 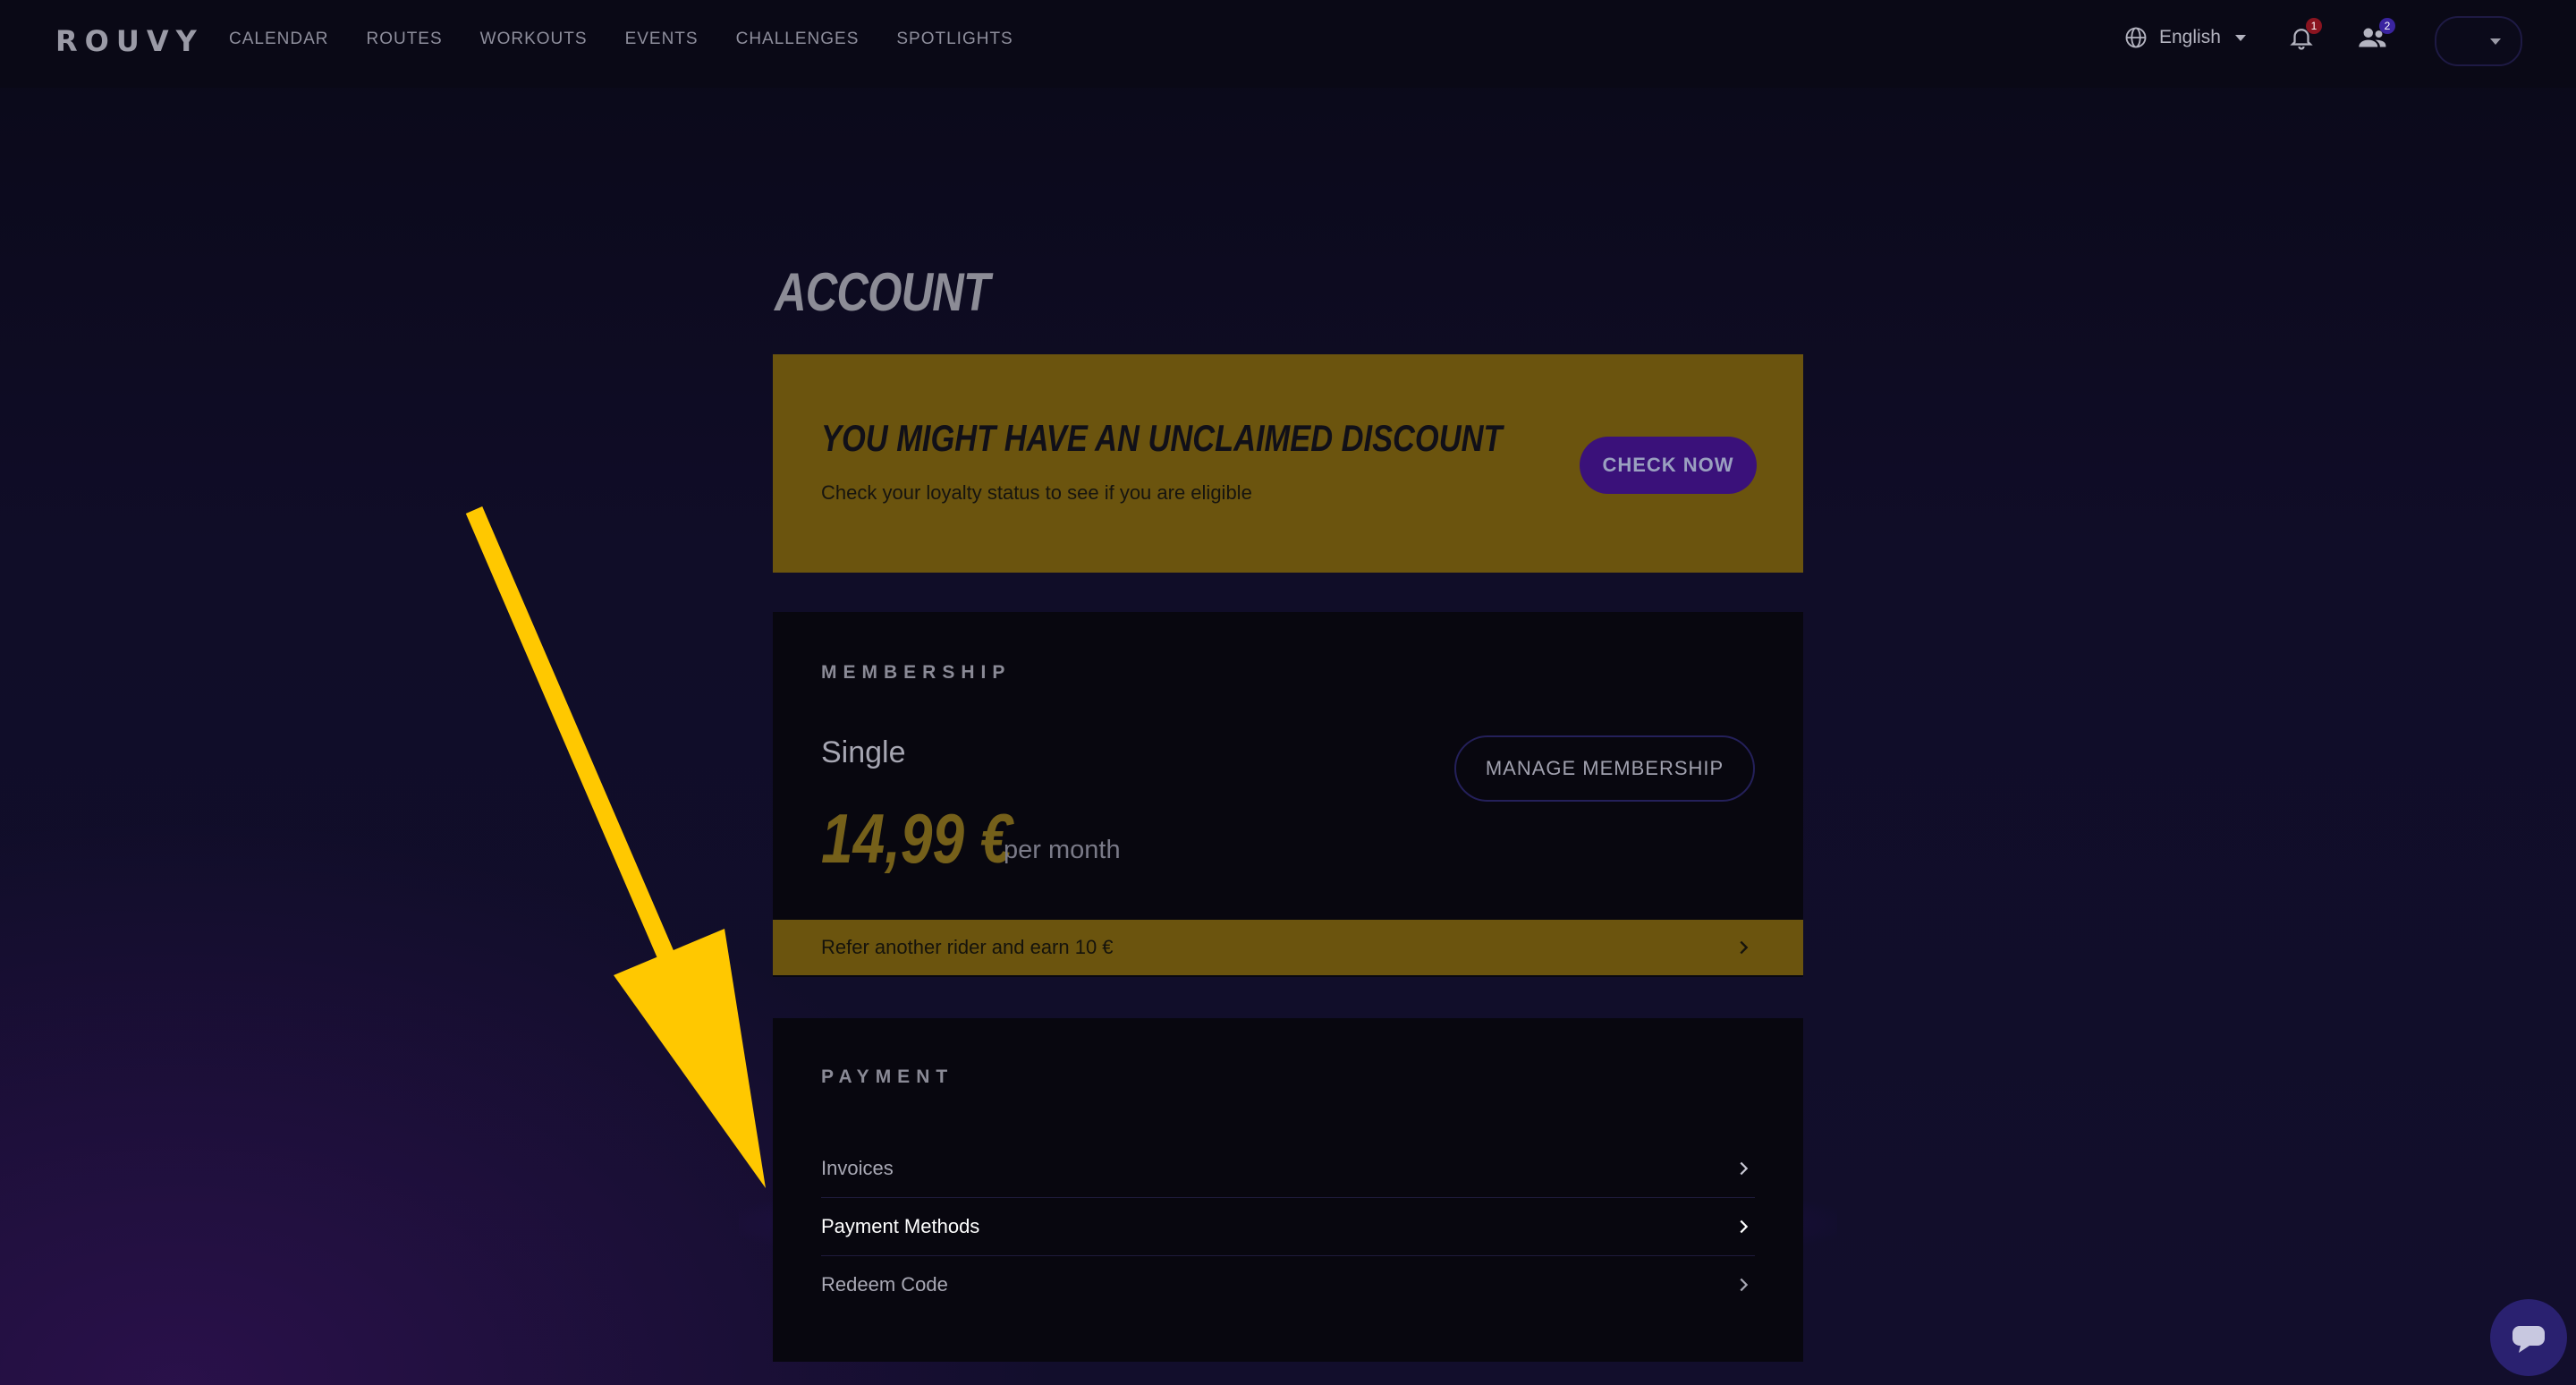 What do you see at coordinates (1288, 1168) in the screenshot?
I see `payment-row-invoices: Invoices` at bounding box center [1288, 1168].